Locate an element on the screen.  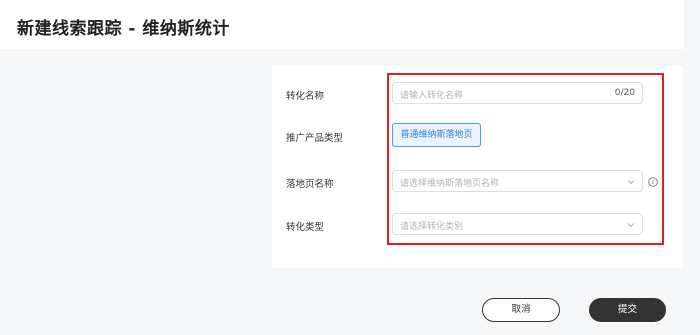
submit-button: 提交 is located at coordinates (627, 310).